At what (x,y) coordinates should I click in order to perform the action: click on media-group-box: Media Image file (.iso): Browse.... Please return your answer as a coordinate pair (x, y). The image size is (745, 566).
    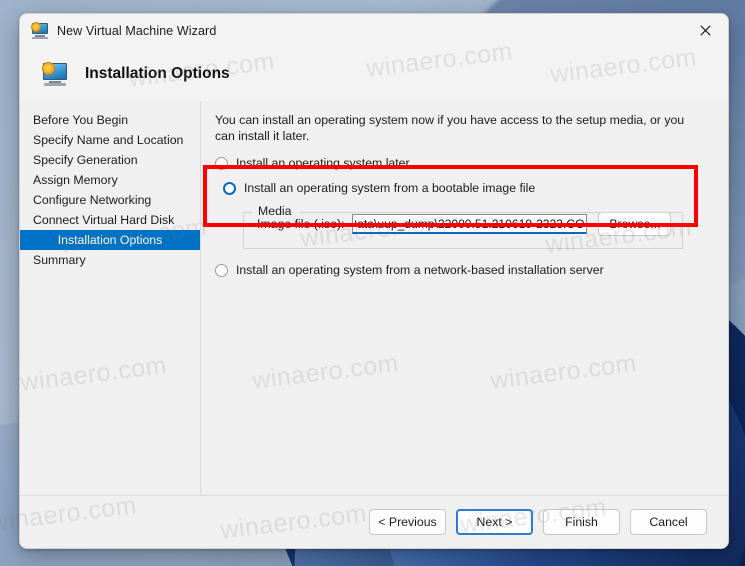
    Looking at the image, I should click on (463, 226).